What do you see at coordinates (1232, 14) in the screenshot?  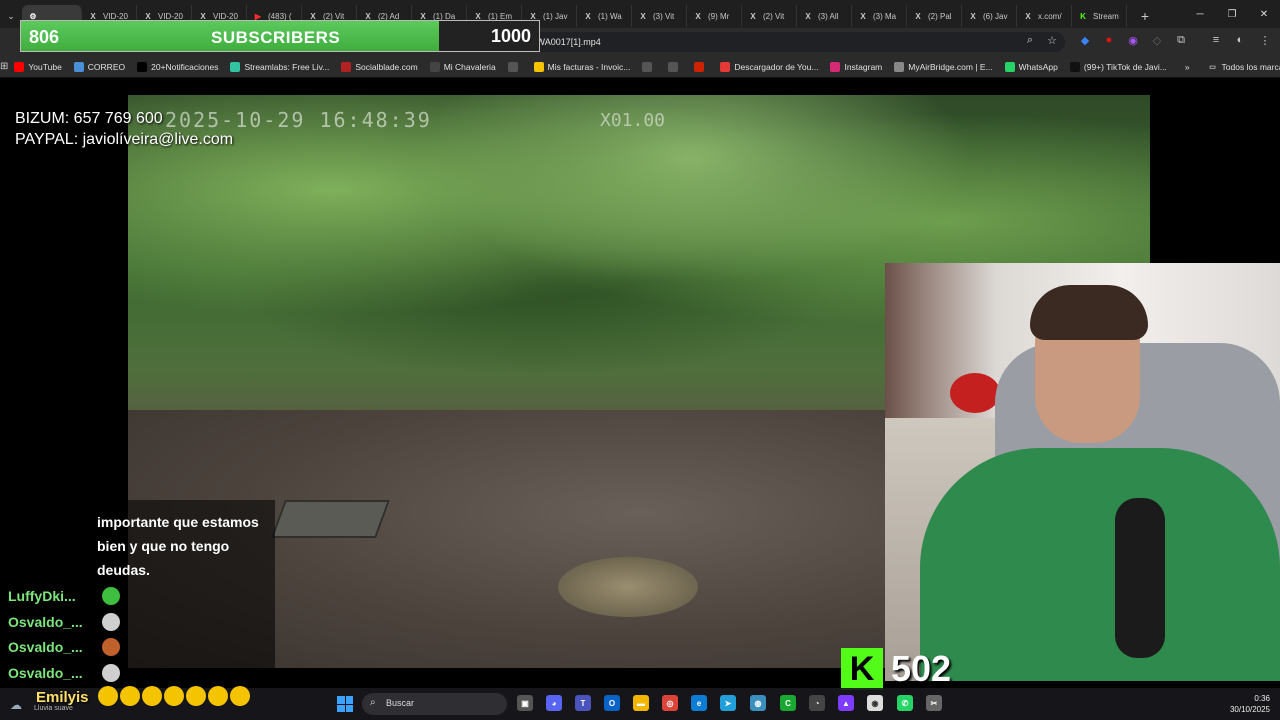 I see `maximize-button: ❐` at bounding box center [1232, 14].